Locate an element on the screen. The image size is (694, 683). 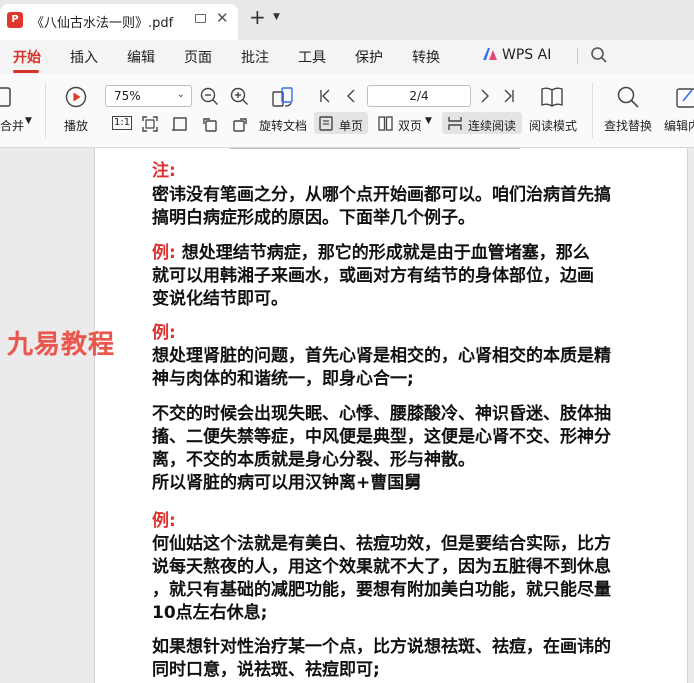
zoom-in-icon is located at coordinates (239, 96).